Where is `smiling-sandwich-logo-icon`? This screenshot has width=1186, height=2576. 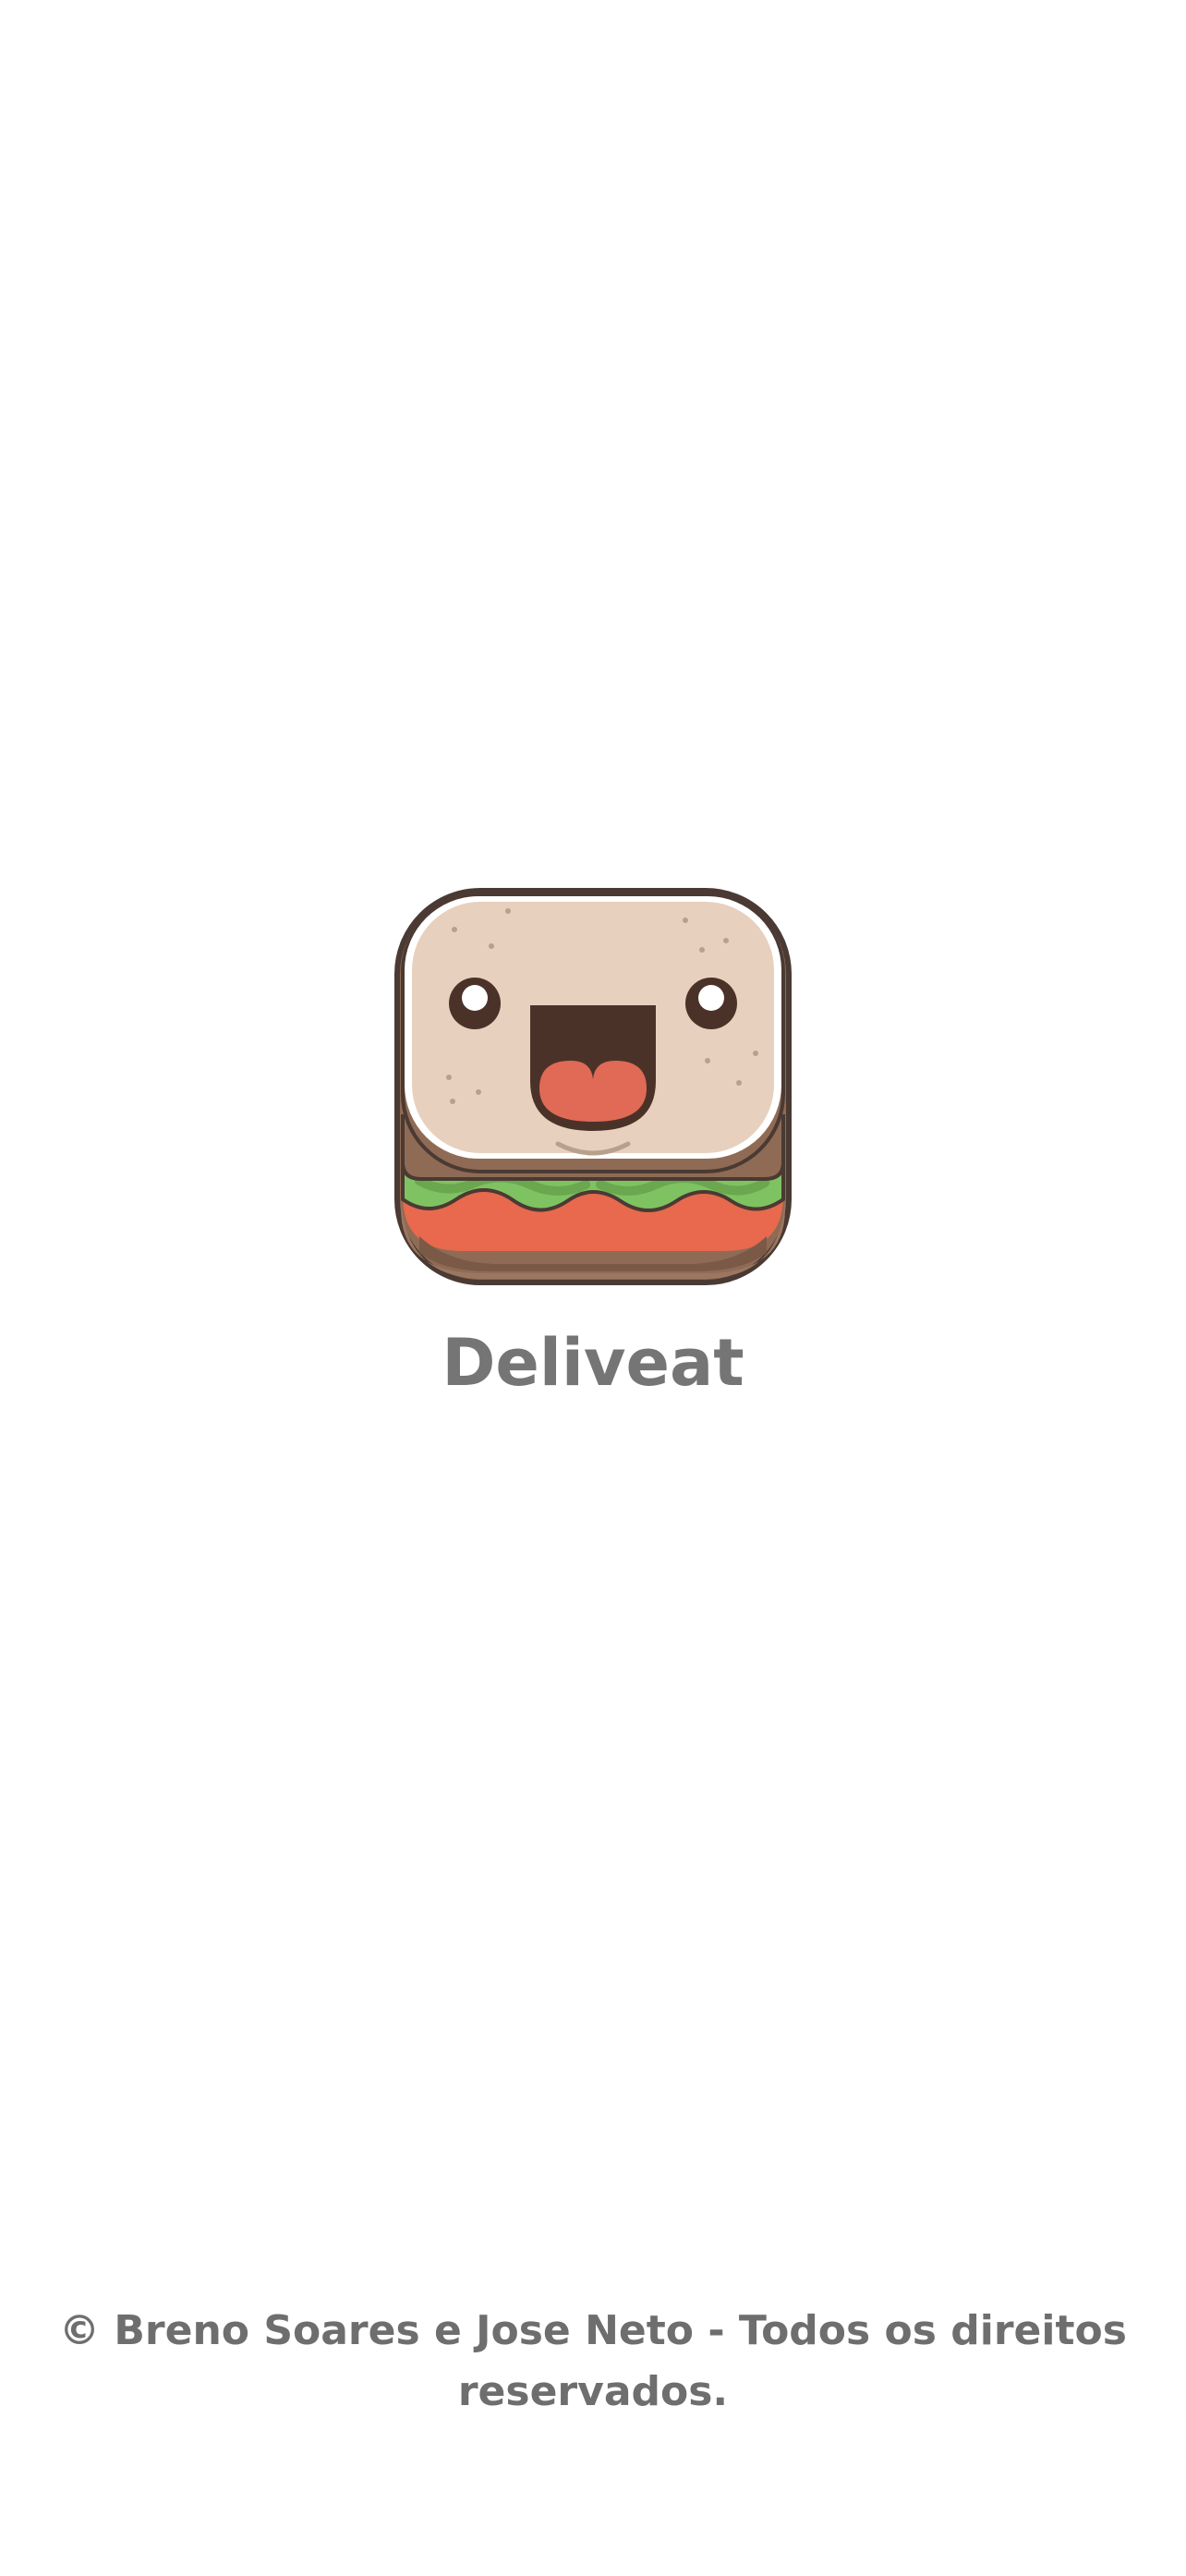
smiling-sandwich-logo-icon is located at coordinates (593, 1086).